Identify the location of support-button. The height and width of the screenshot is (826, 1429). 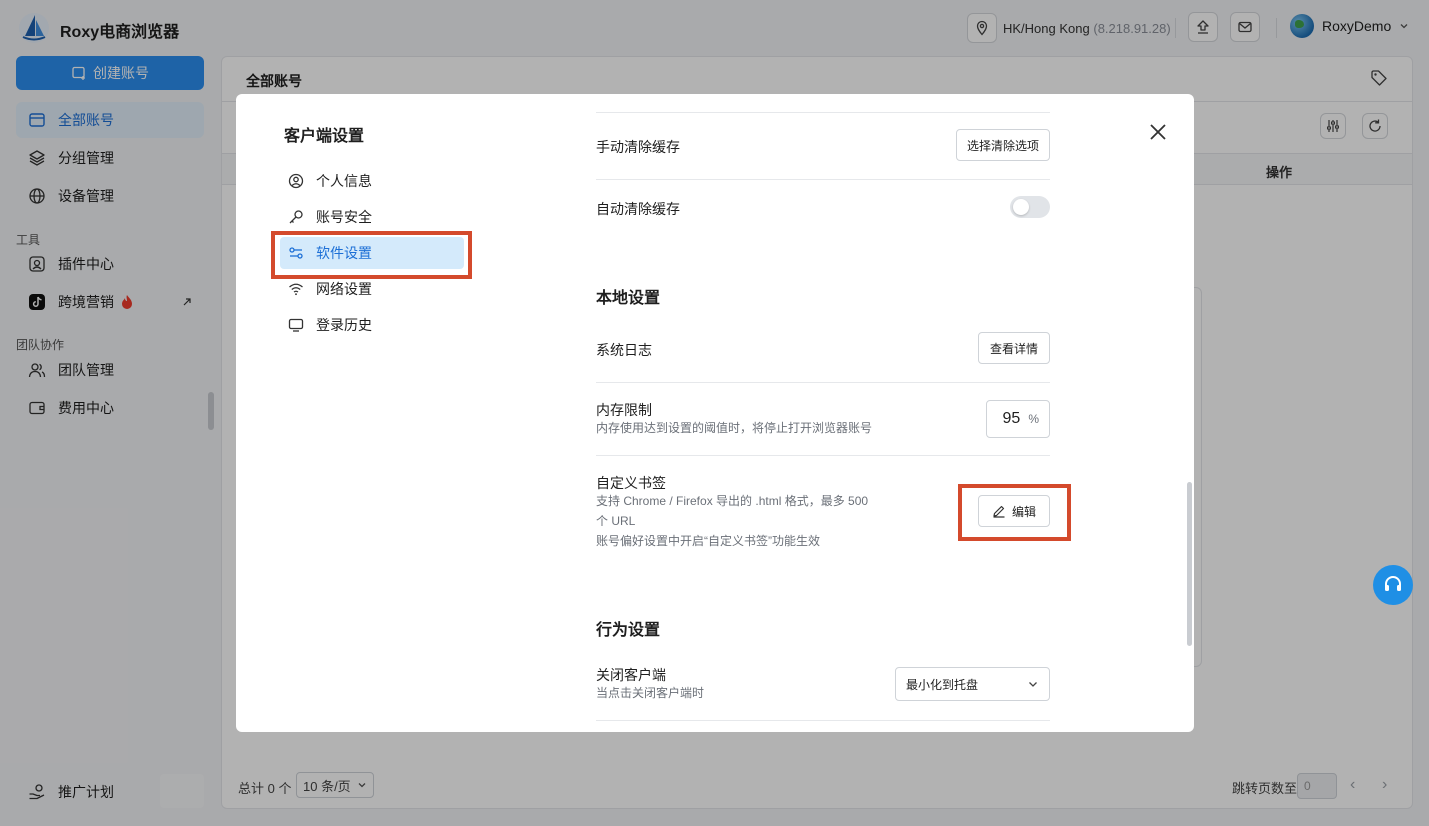
(1393, 585).